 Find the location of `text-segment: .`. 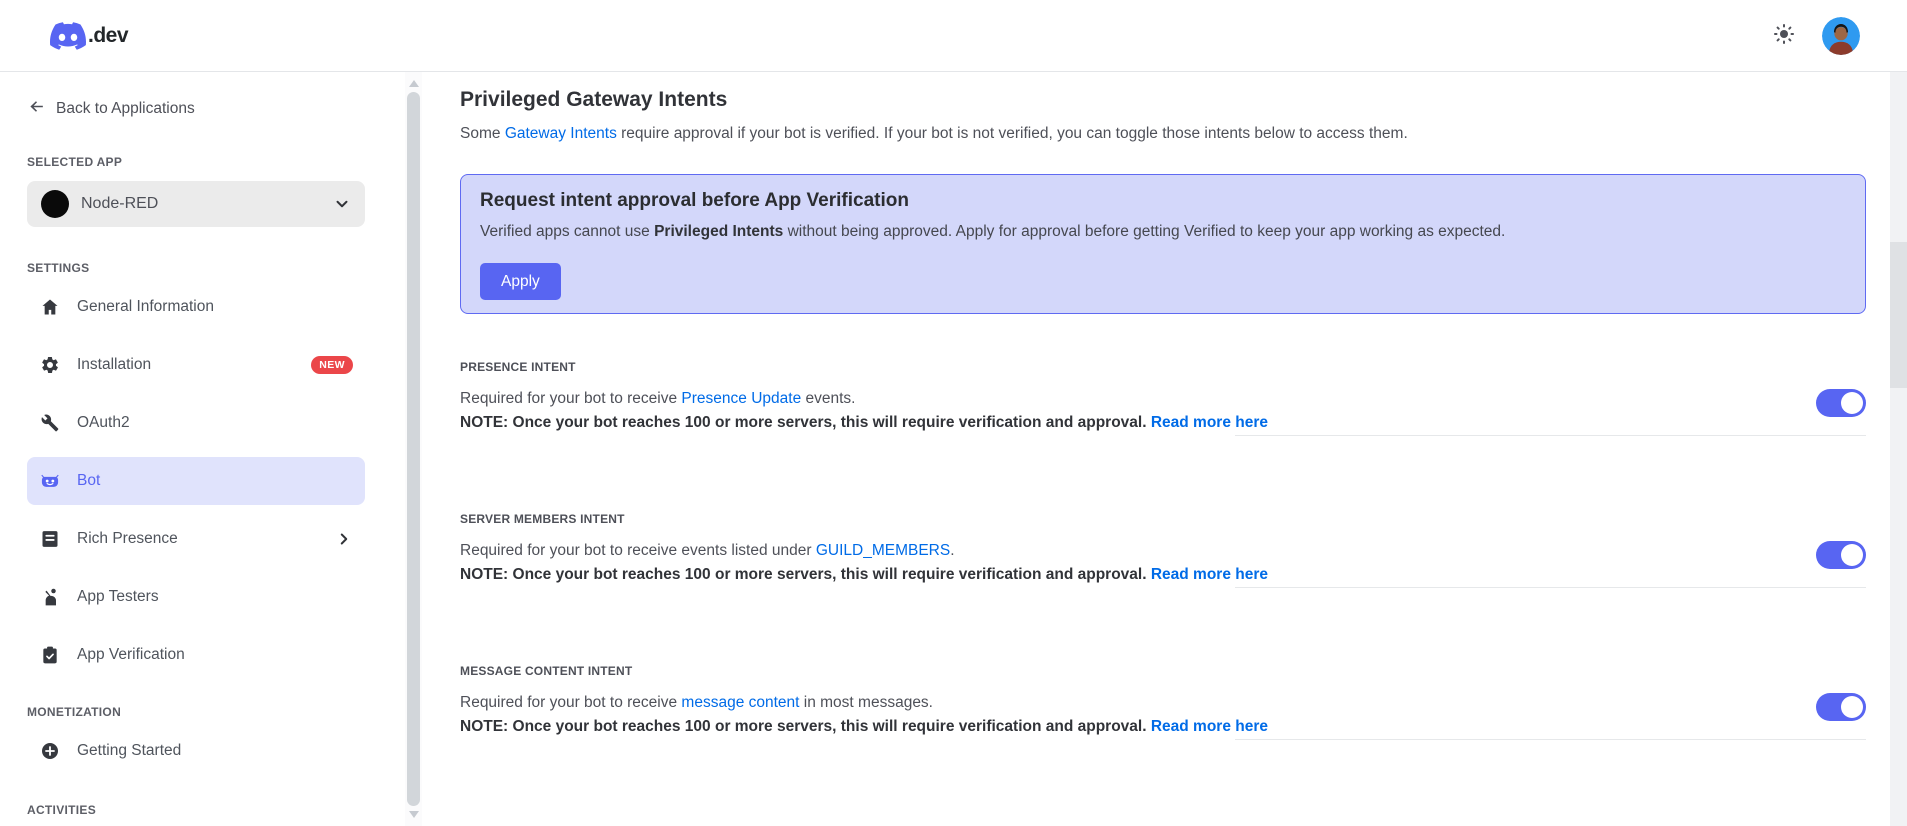

text-segment: . is located at coordinates (952, 550).